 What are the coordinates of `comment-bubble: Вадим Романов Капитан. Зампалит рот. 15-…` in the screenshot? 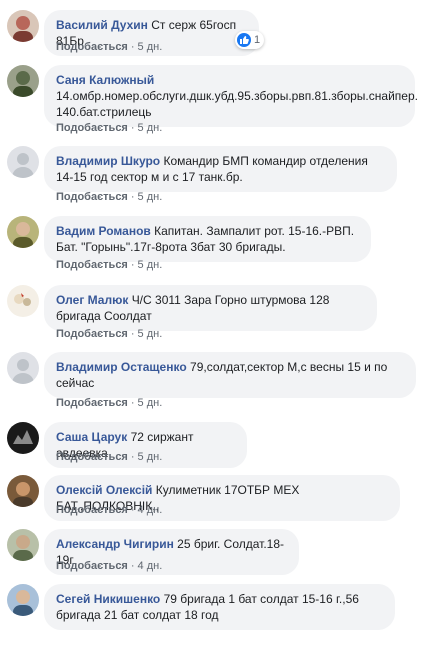 It's located at (207, 239).